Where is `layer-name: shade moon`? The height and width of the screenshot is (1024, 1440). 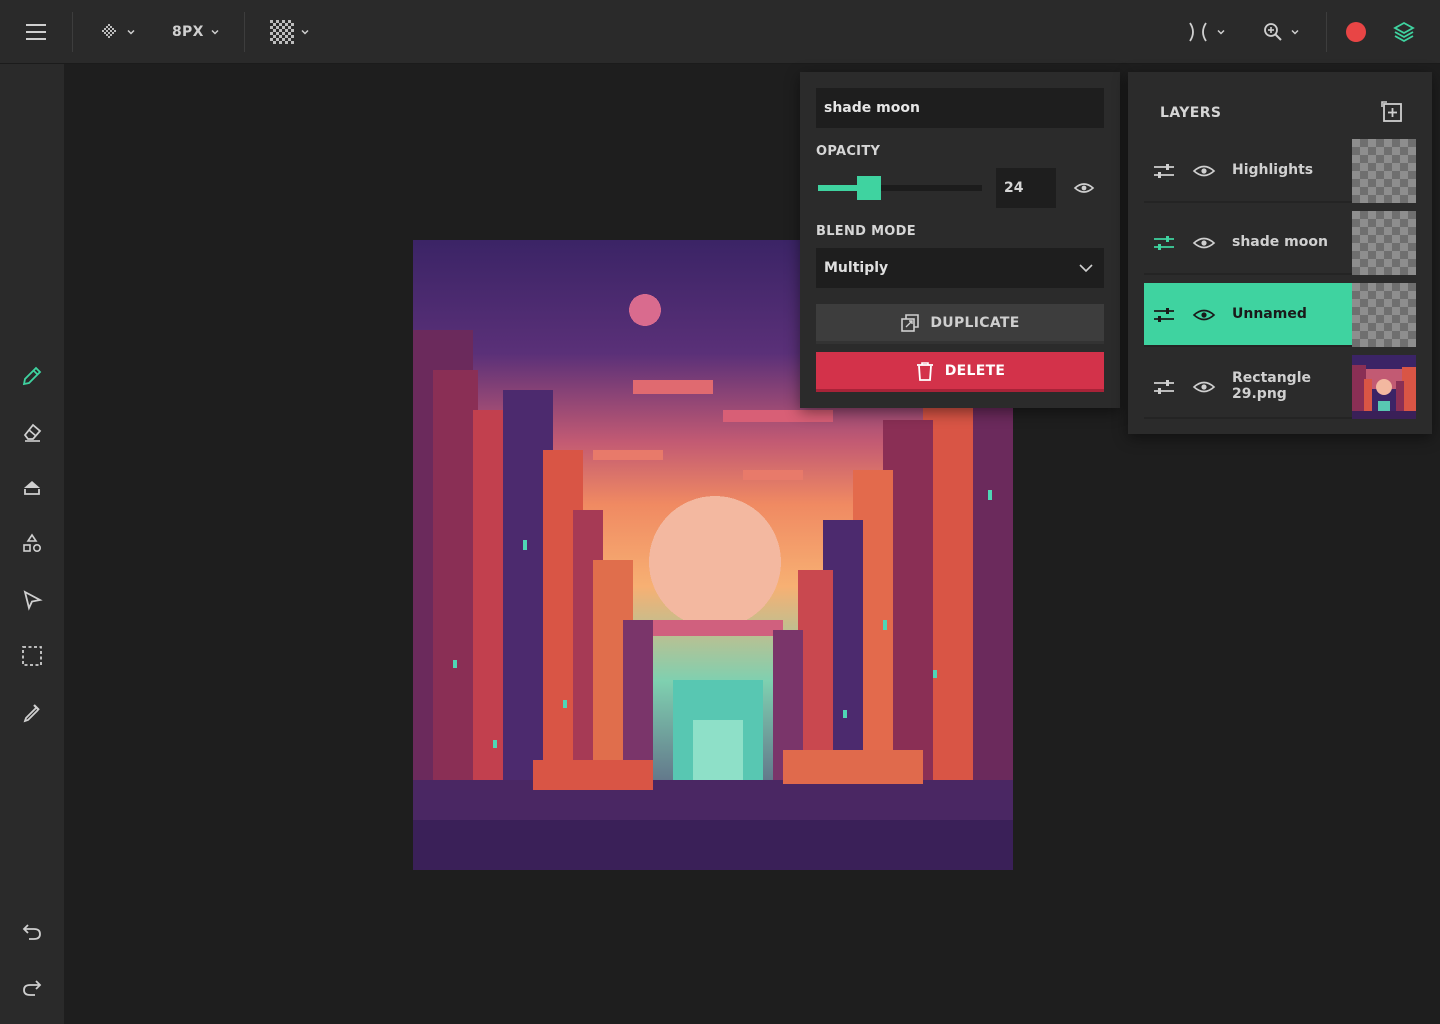 layer-name: shade moon is located at coordinates (1280, 242).